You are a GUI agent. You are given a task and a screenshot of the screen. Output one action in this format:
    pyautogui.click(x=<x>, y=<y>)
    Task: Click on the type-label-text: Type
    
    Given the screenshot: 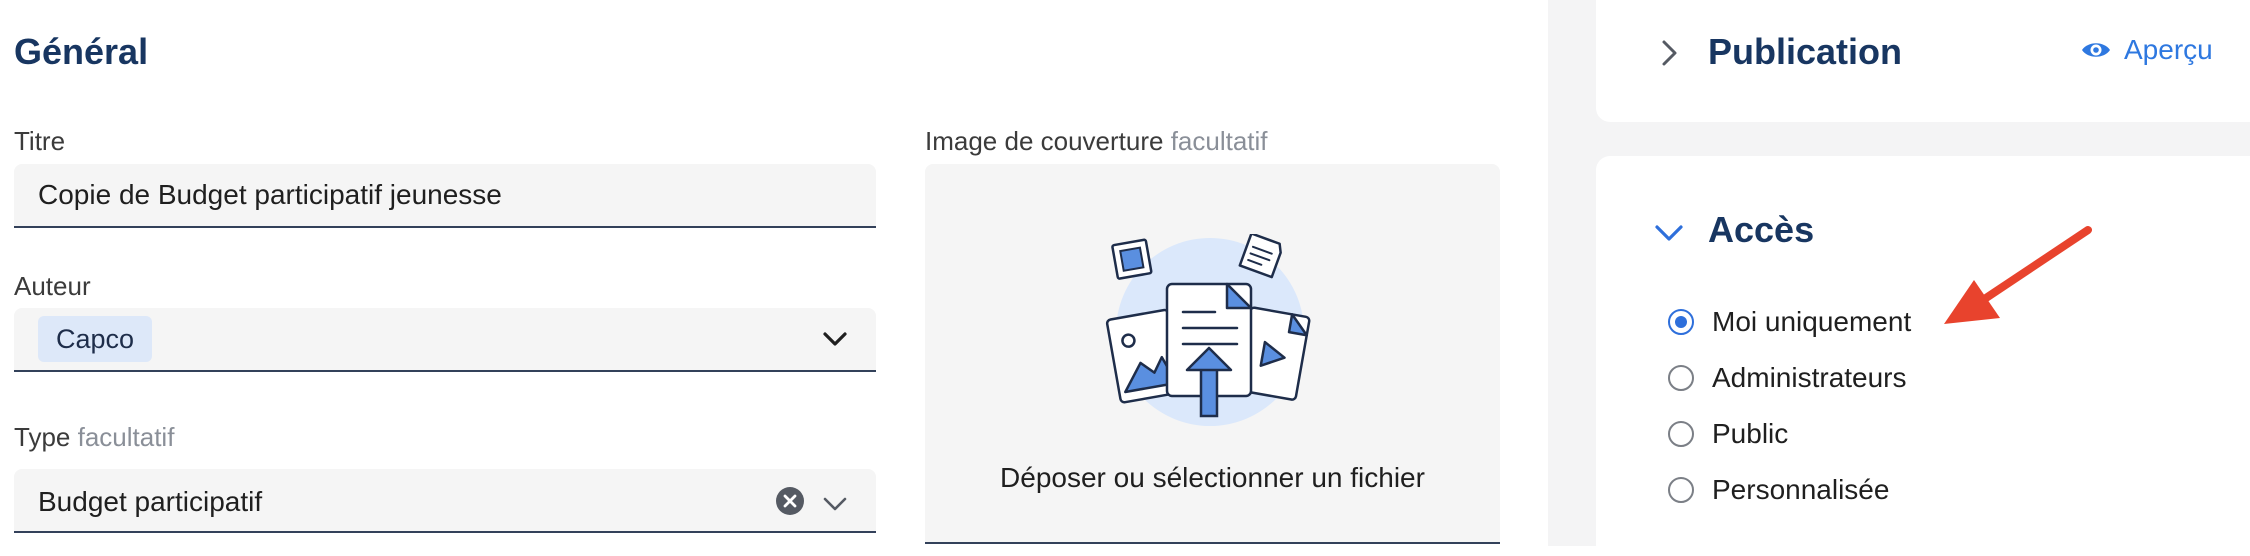 What is the action you would take?
    pyautogui.click(x=42, y=437)
    